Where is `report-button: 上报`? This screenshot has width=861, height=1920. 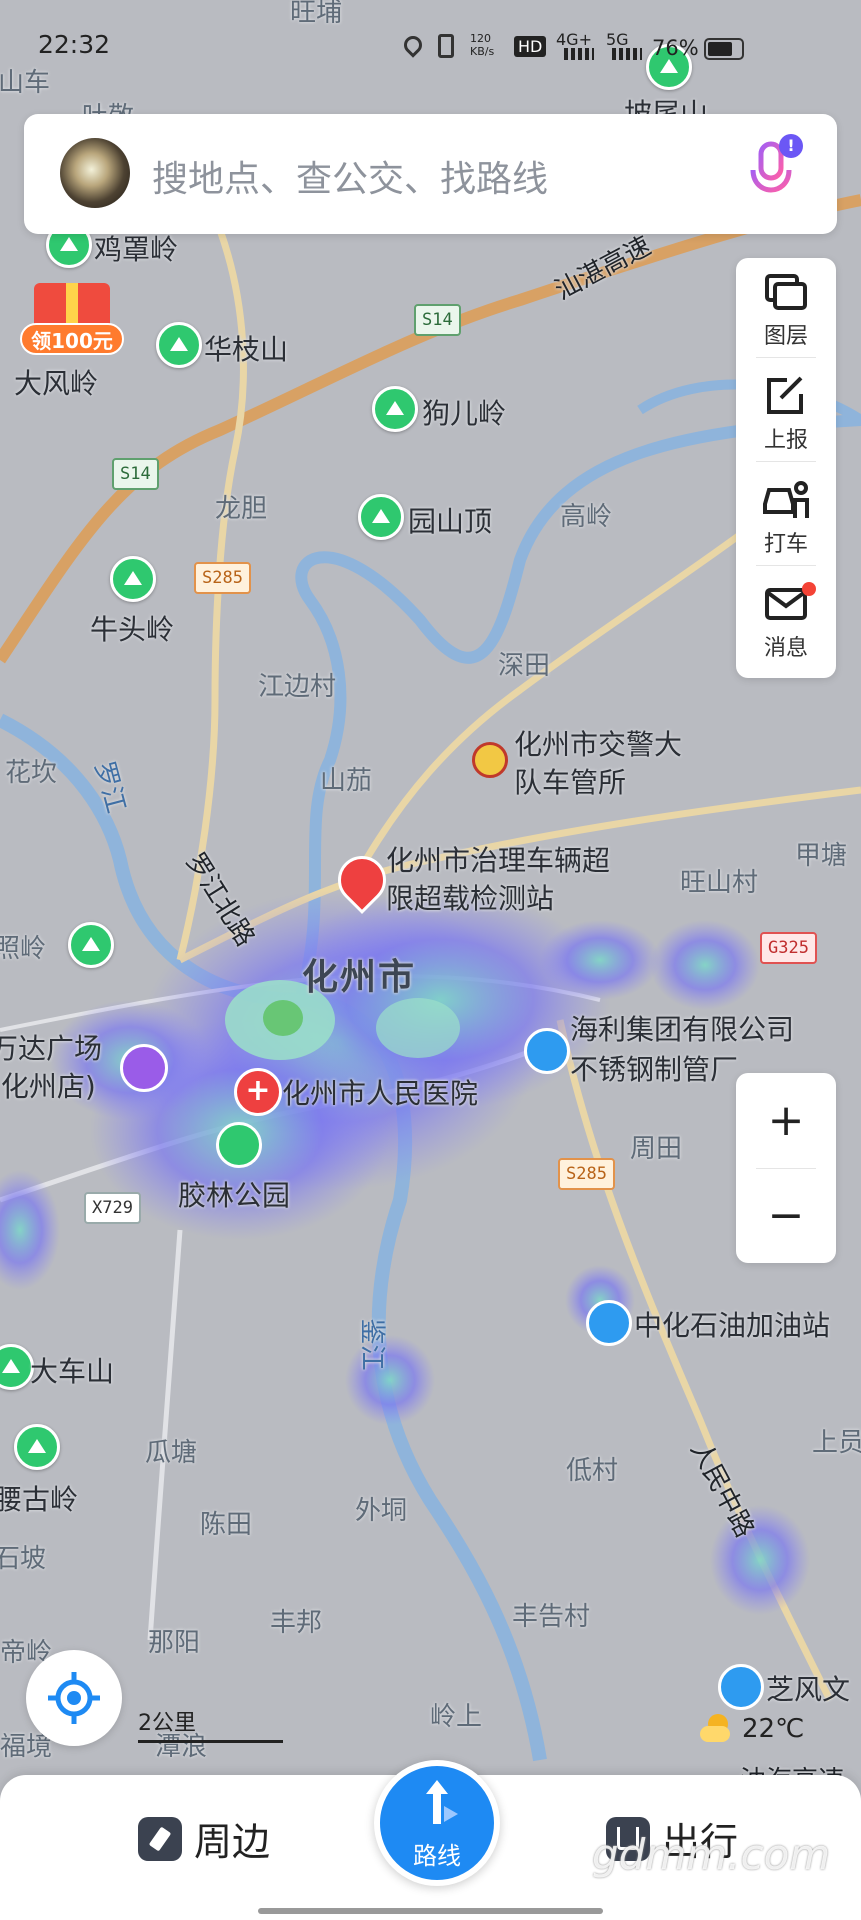 report-button: 上报 is located at coordinates (786, 412).